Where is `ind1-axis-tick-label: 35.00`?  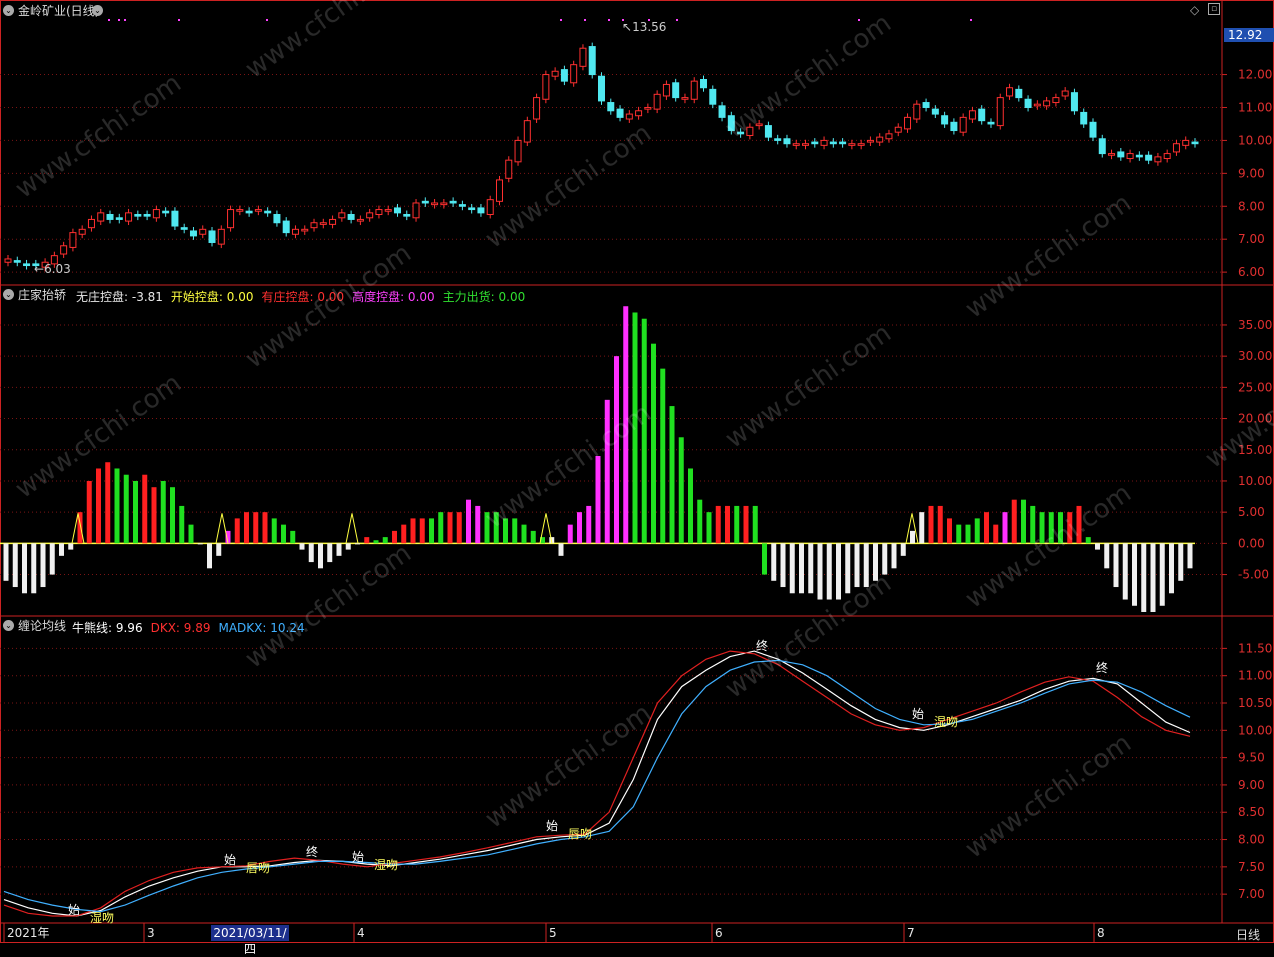 ind1-axis-tick-label: 35.00 is located at coordinates (1255, 325).